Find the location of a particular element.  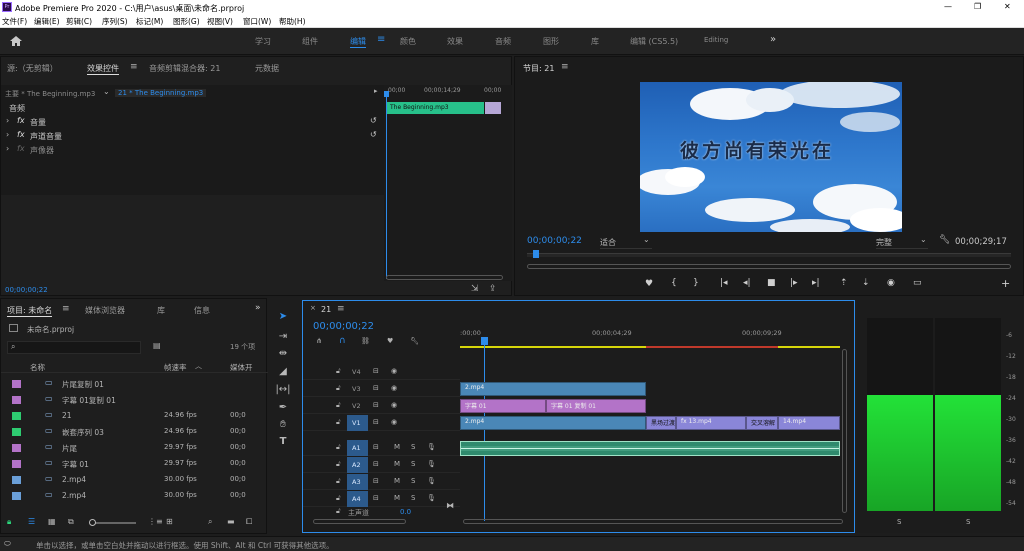

pen-tool-icon: ✒ is located at coordinates (283, 407).